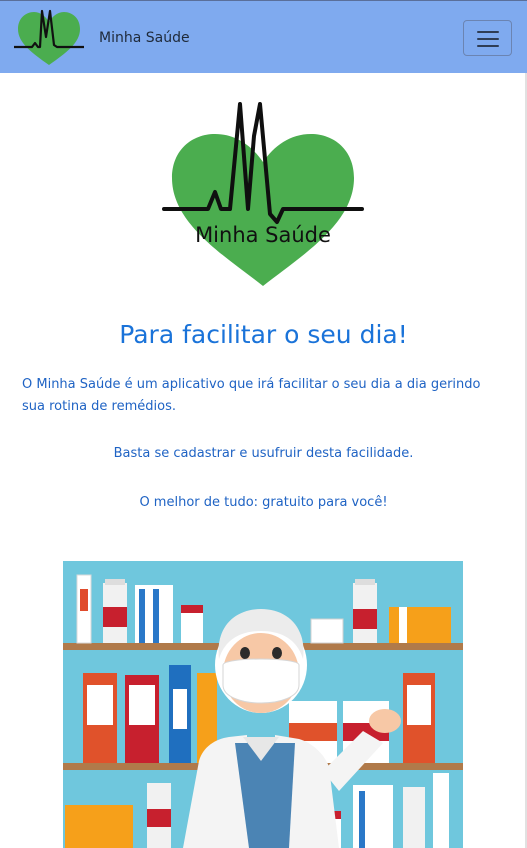  I want to click on menu-toggle-button, so click(487, 38).